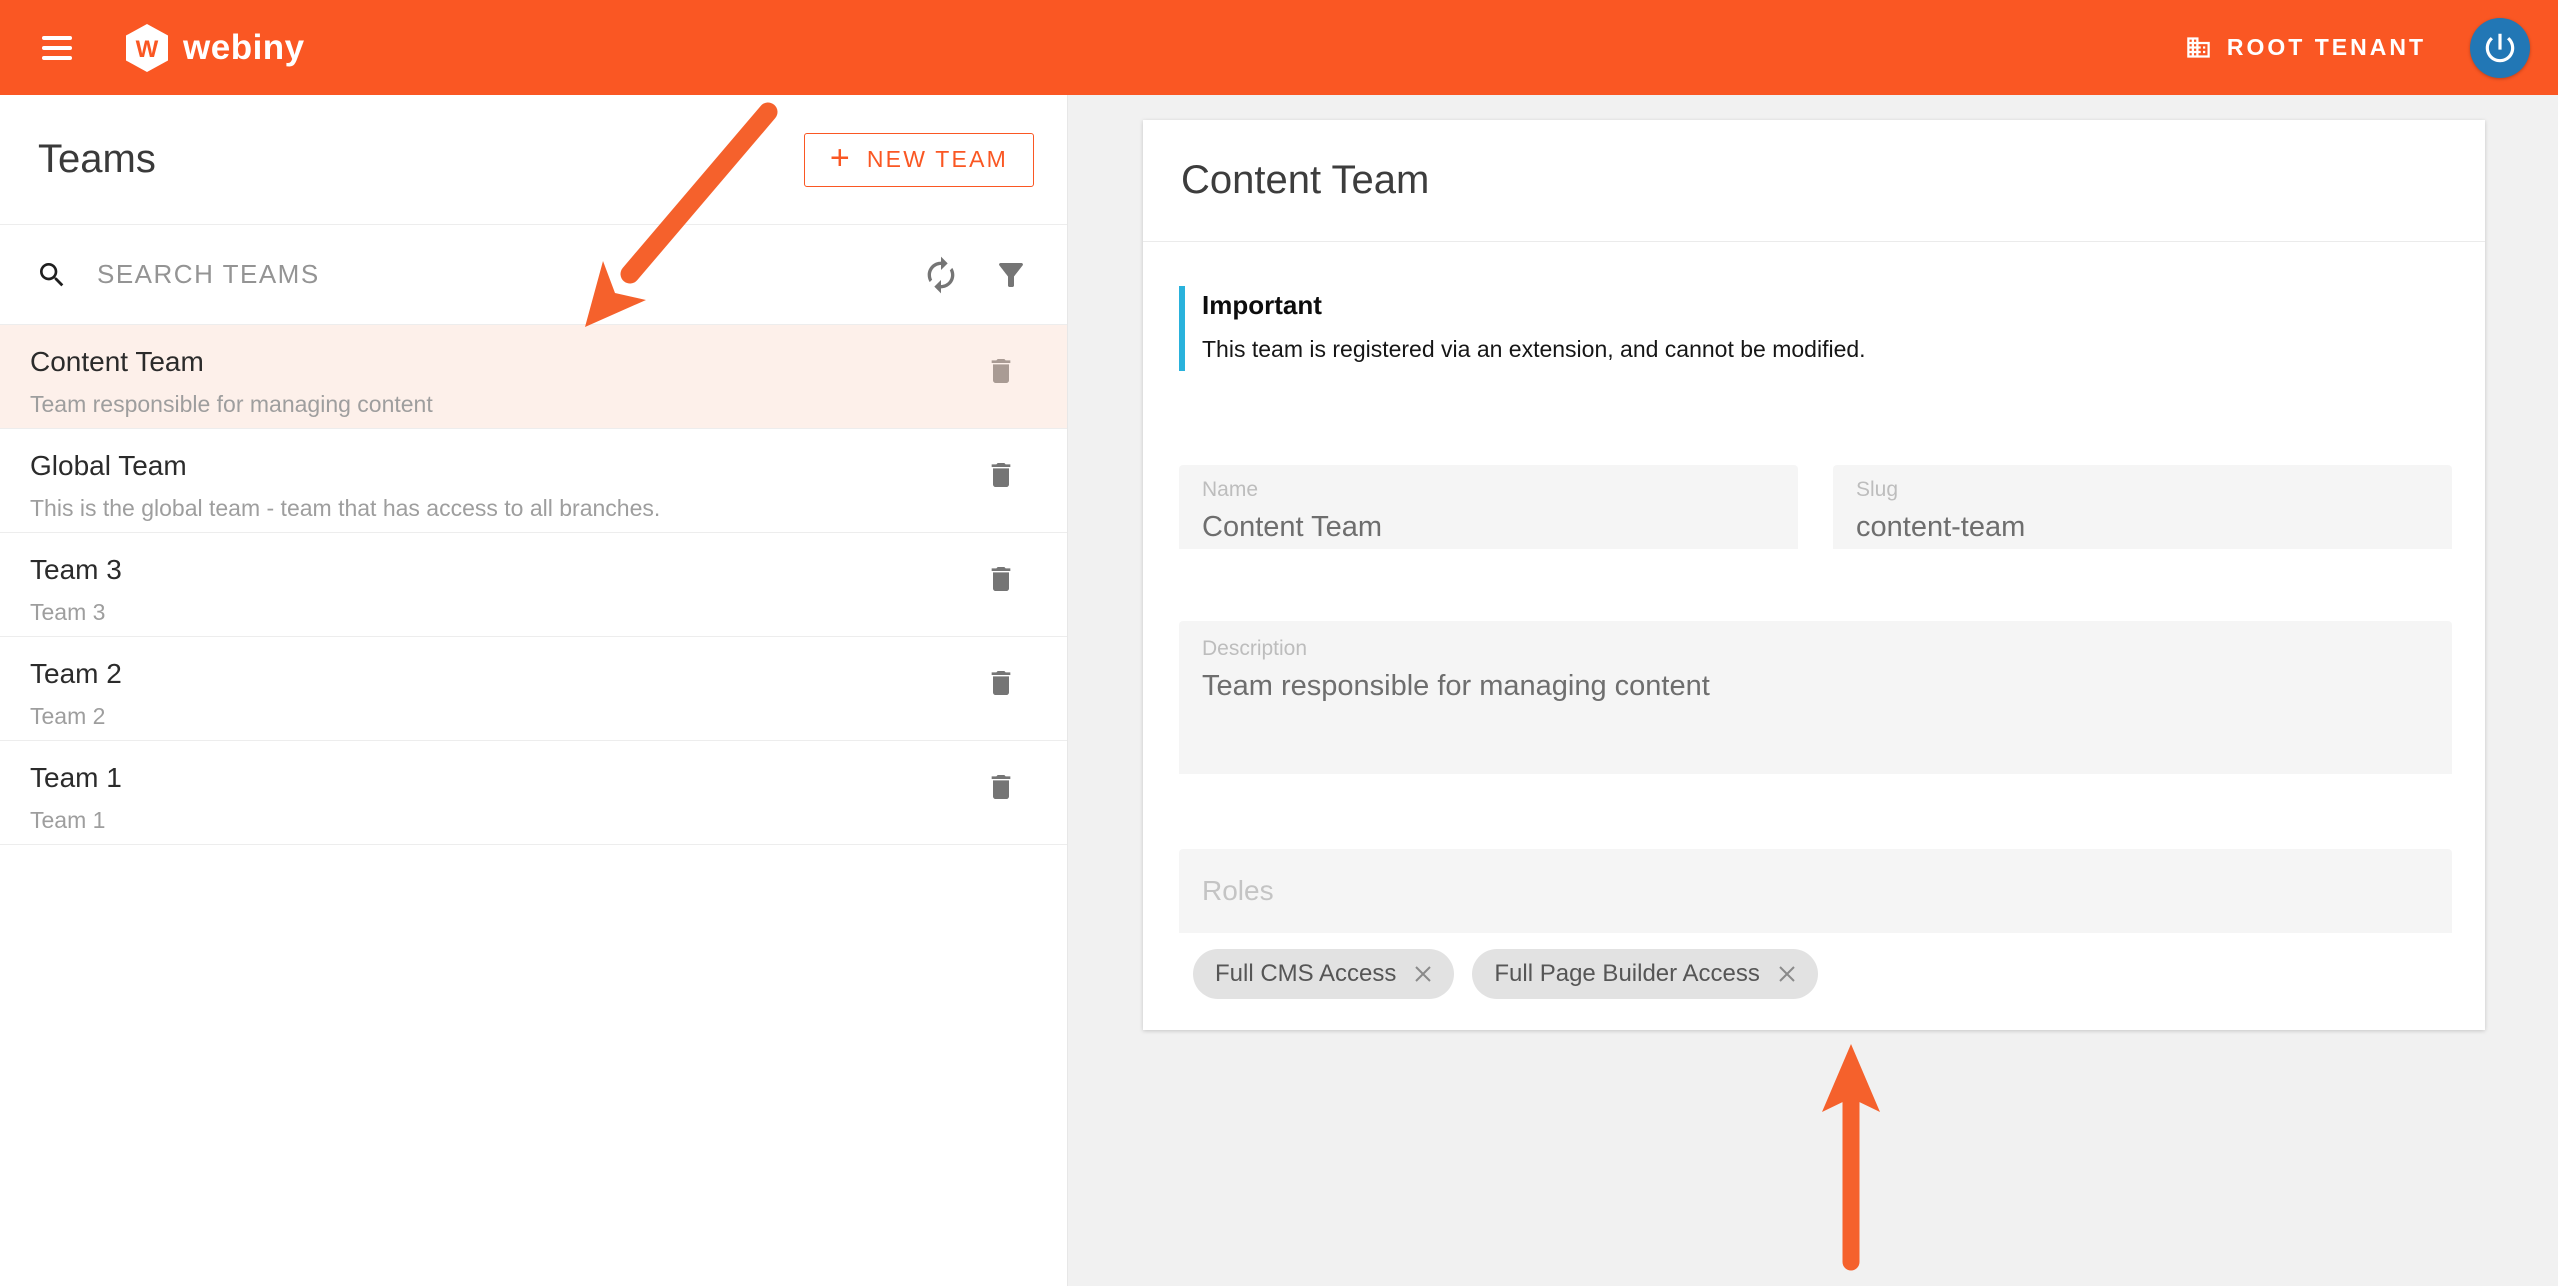 The height and width of the screenshot is (1286, 2558). I want to click on team-details-header: Content Team, so click(1814, 181).